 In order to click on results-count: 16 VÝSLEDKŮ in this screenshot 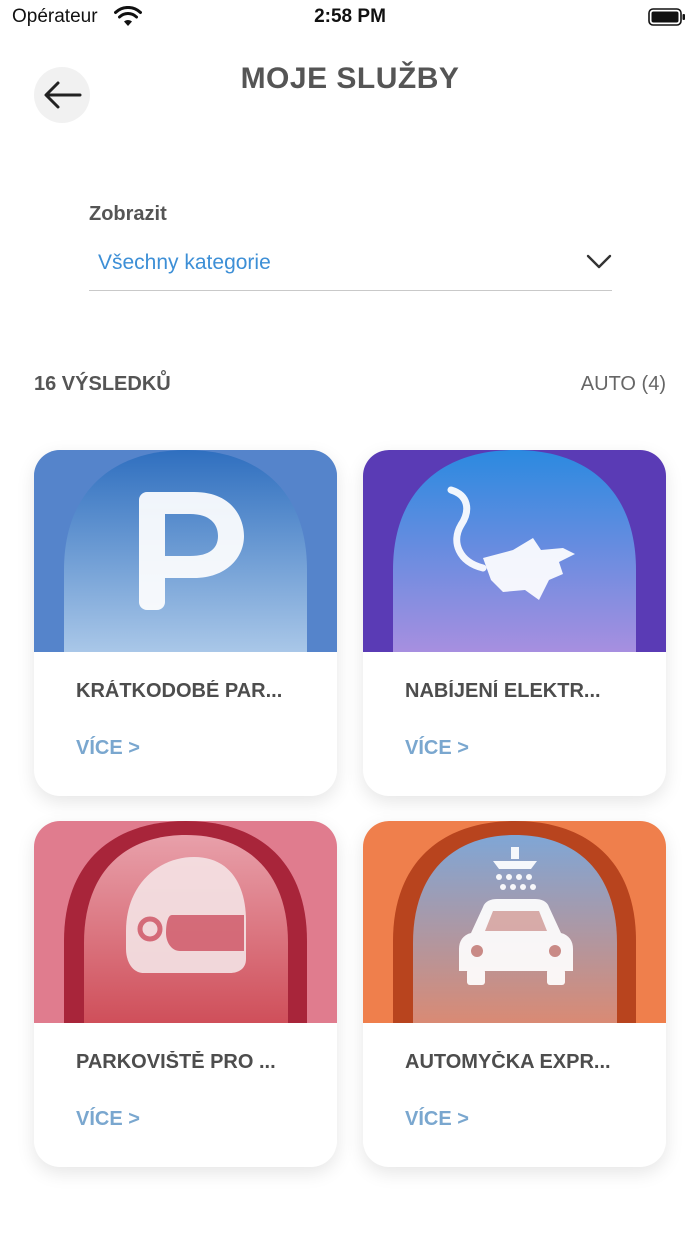, I will do `click(102, 384)`.